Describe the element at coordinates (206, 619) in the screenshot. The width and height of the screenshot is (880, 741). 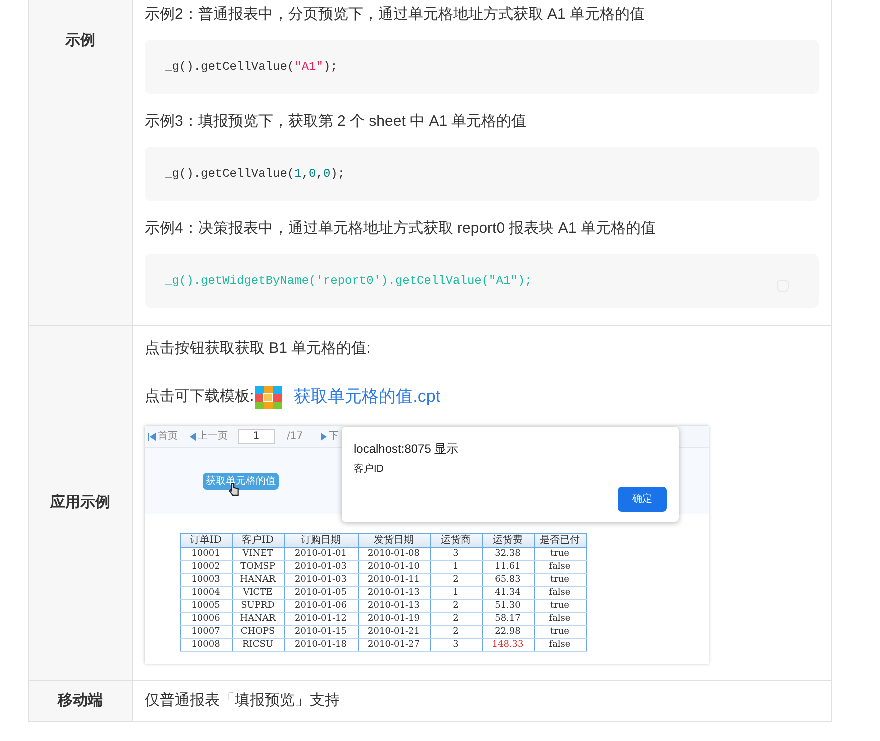
I see `table-cell: 10006` at that location.